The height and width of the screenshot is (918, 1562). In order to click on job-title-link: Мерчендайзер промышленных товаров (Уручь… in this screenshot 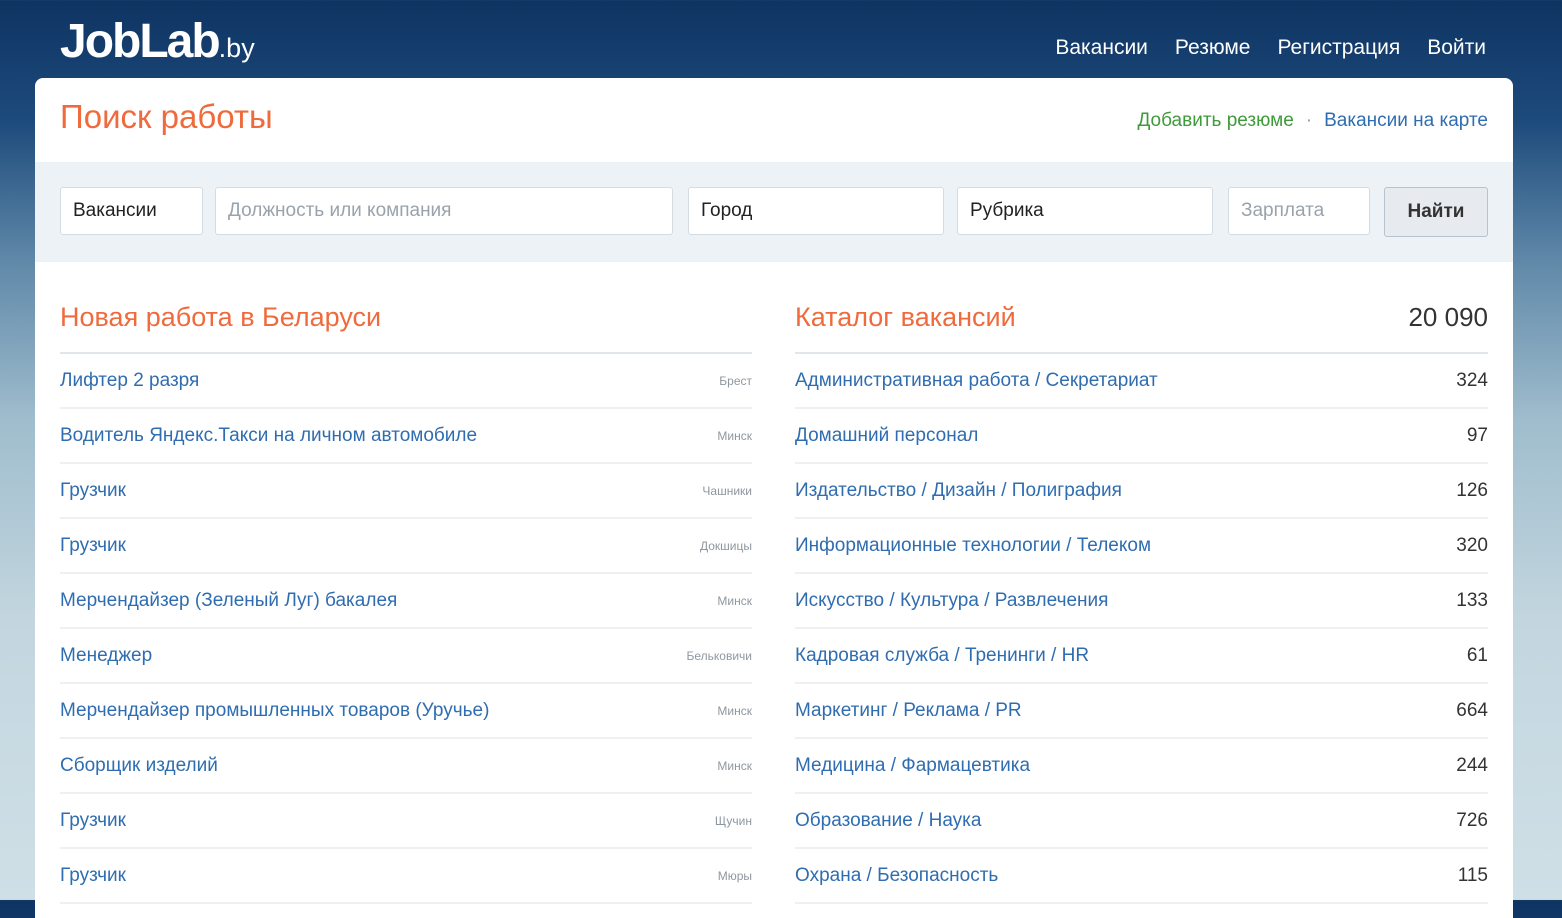, I will do `click(274, 711)`.